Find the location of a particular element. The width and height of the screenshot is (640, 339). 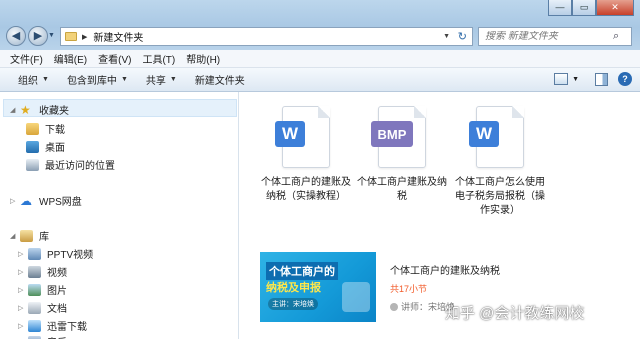

forward-button: ▶ is located at coordinates (38, 36).